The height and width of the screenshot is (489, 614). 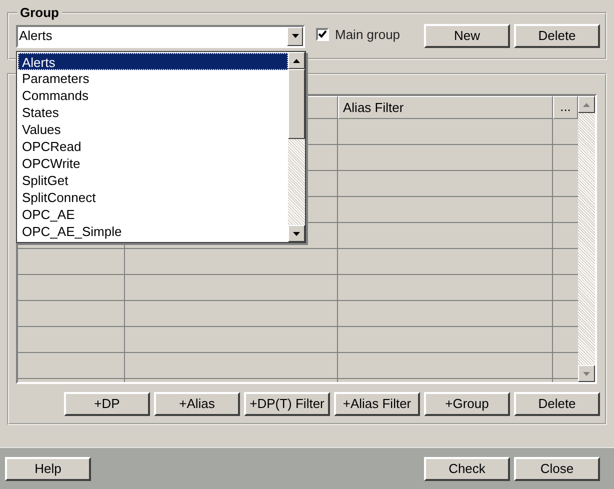 What do you see at coordinates (153, 231) in the screenshot?
I see `dropdown-item: OPC_AE_Simple` at bounding box center [153, 231].